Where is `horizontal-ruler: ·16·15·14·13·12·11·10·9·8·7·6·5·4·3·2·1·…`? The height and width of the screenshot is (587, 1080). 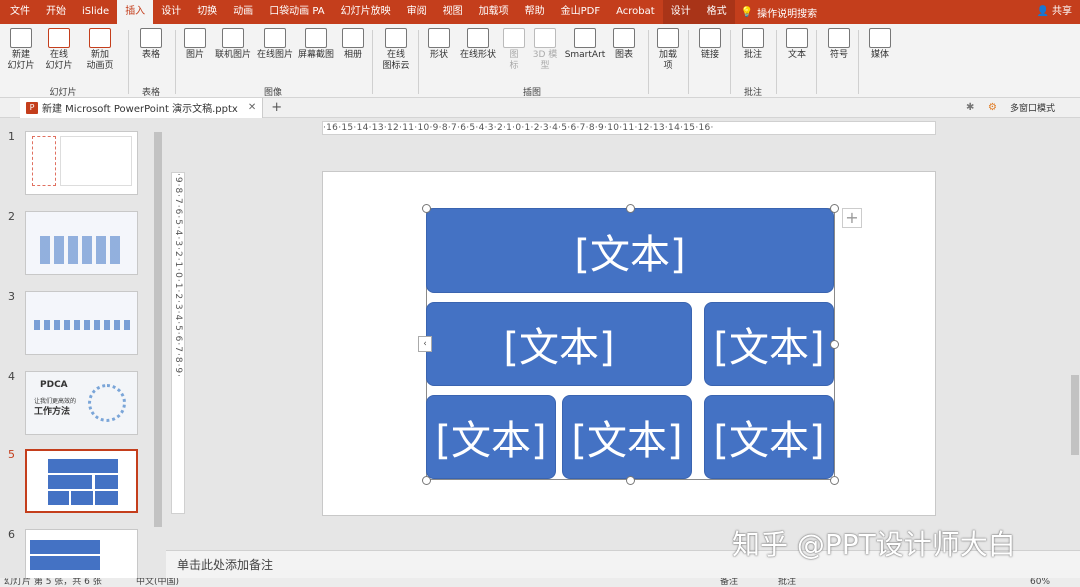 horizontal-ruler: ·16·15·14·13·12·11·10·9·8·7·6·5·4·3·2·1·… is located at coordinates (629, 128).